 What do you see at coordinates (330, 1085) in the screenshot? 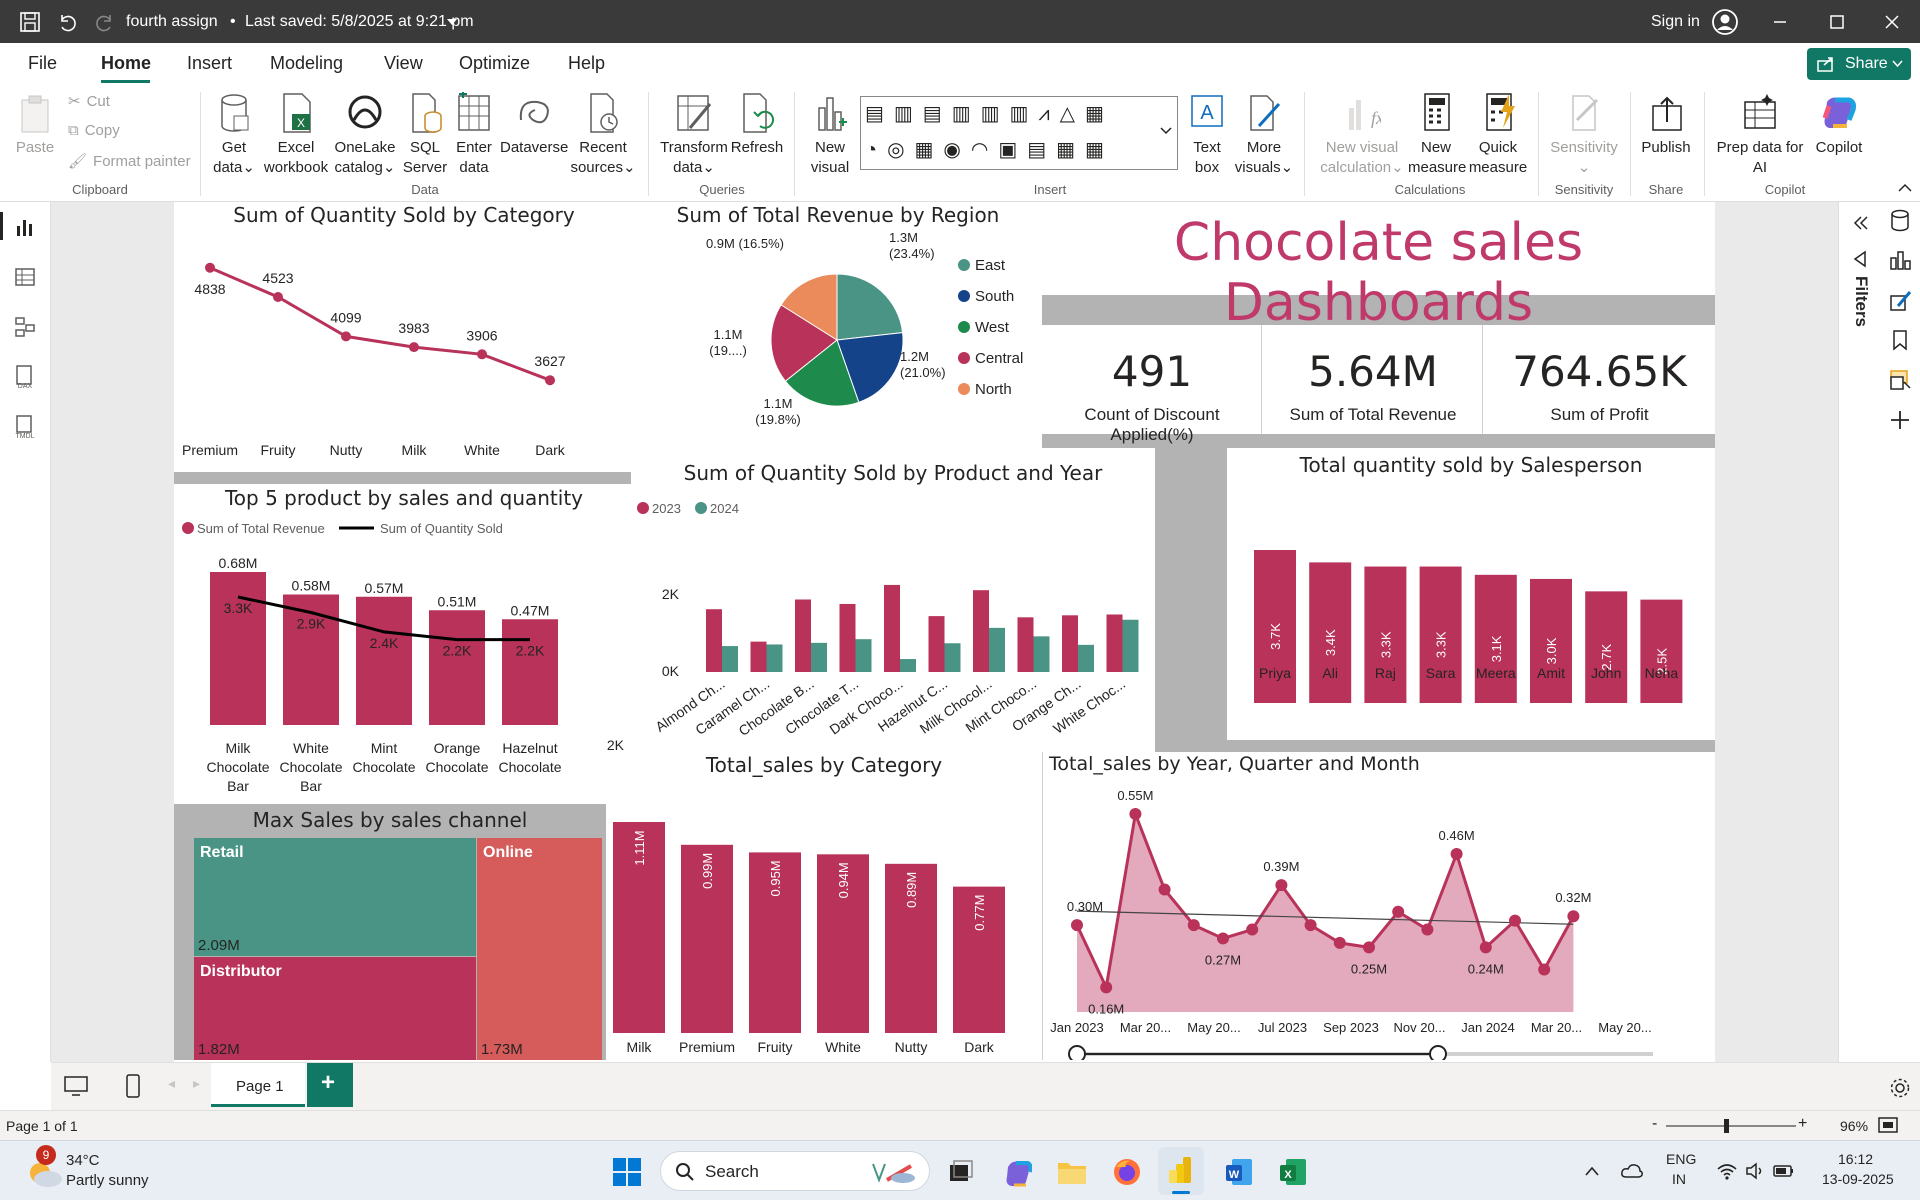
I see `add-page-button: +` at bounding box center [330, 1085].